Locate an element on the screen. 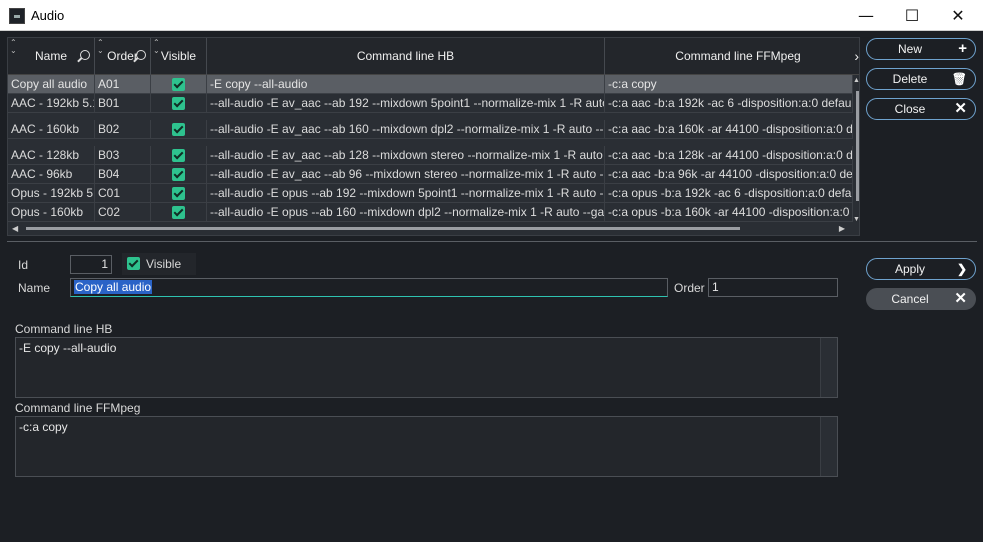  column-header-order: ⌃ ⌄ Order is located at coordinates (123, 56).